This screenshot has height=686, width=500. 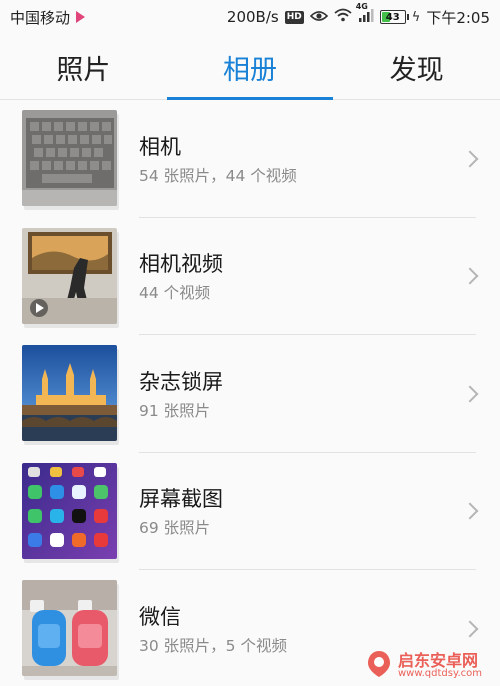 What do you see at coordinates (181, 499) in the screenshot?
I see `album-name: 屏幕截图` at bounding box center [181, 499].